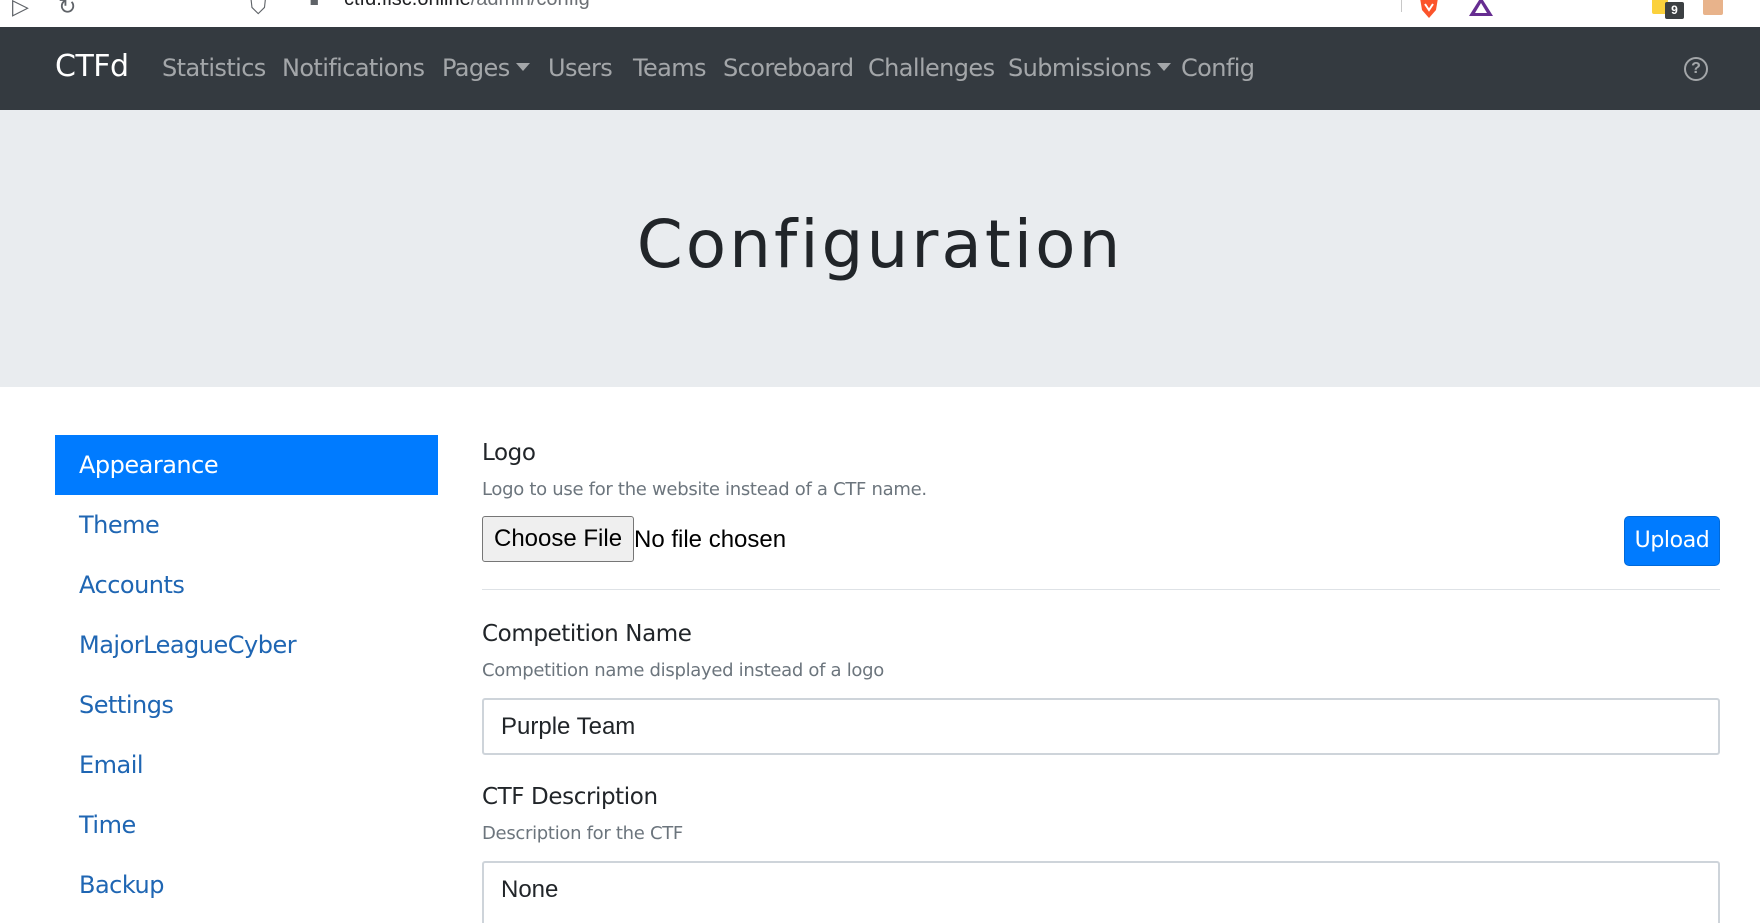 The height and width of the screenshot is (923, 1760). What do you see at coordinates (246, 585) in the screenshot?
I see `sidebar-item-accounts: Accounts` at bounding box center [246, 585].